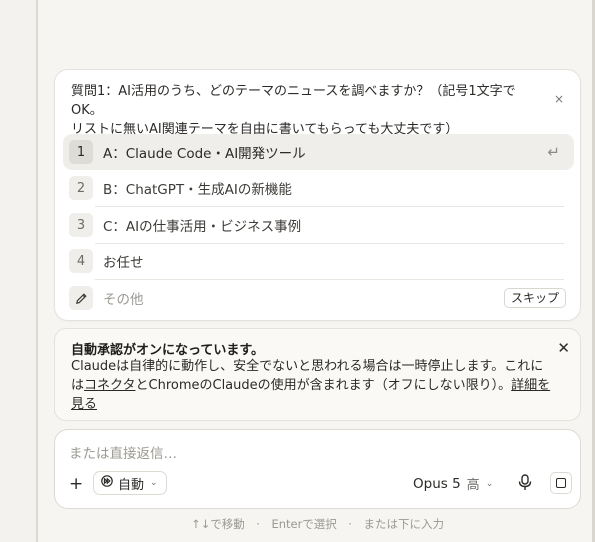 This screenshot has width=595, height=542. Describe the element at coordinates (81, 261) in the screenshot. I see `option-number: 4` at that location.